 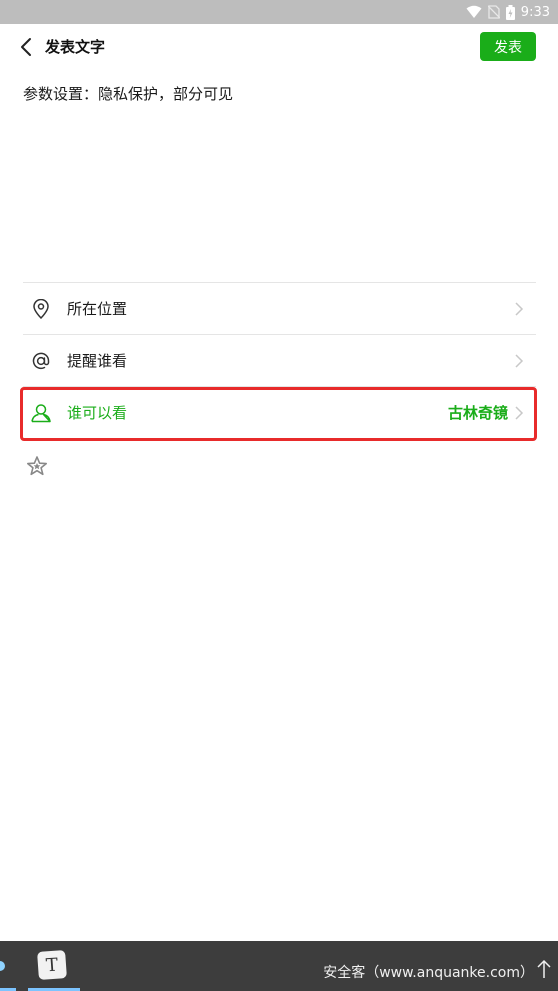 What do you see at coordinates (544, 969) in the screenshot?
I see `chevron-up-icon` at bounding box center [544, 969].